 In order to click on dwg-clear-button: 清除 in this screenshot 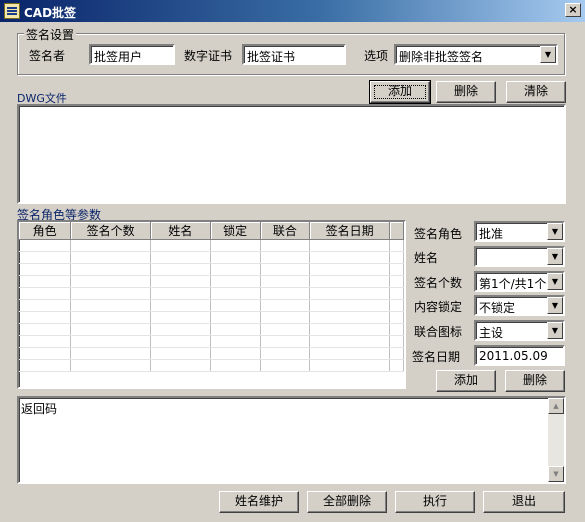, I will do `click(536, 92)`.